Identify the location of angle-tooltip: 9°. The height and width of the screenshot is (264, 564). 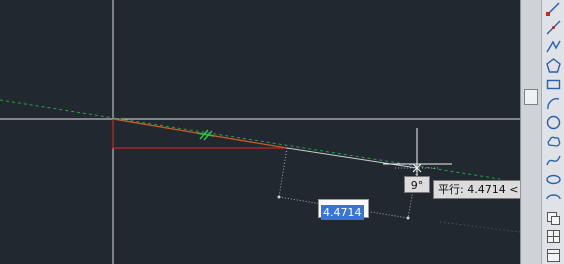
(417, 184).